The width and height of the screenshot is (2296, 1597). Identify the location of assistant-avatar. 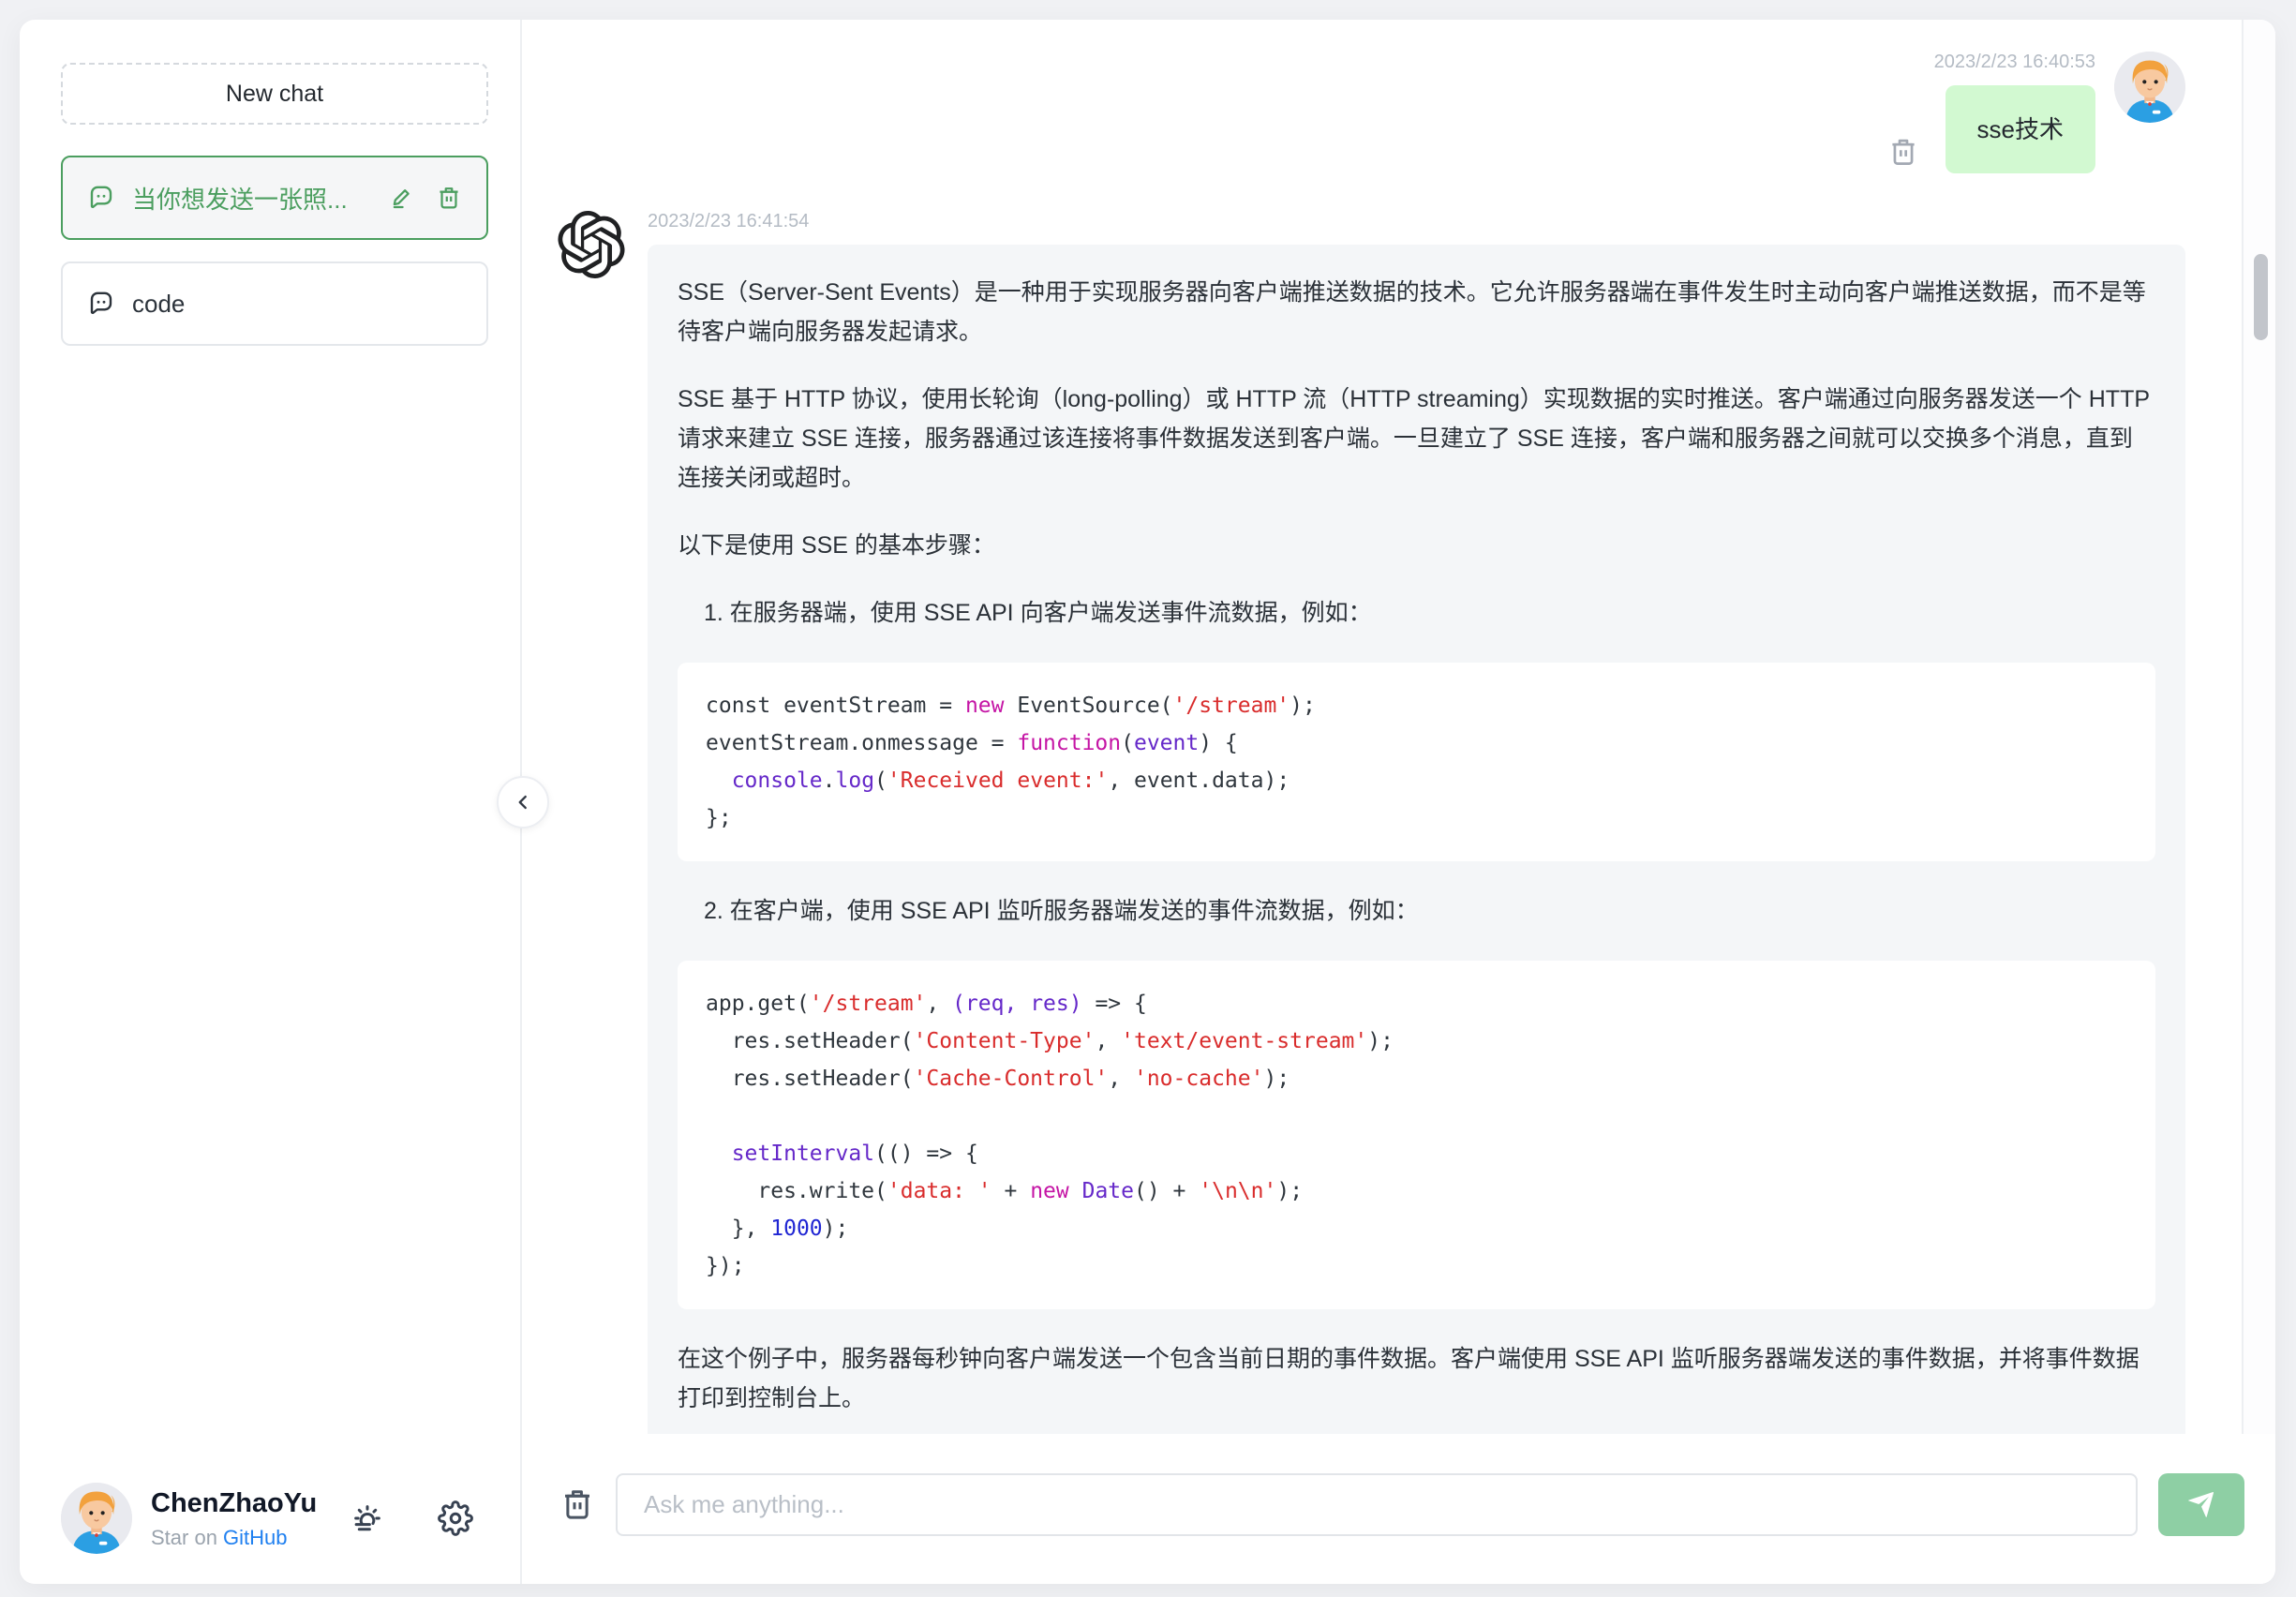
(594, 822).